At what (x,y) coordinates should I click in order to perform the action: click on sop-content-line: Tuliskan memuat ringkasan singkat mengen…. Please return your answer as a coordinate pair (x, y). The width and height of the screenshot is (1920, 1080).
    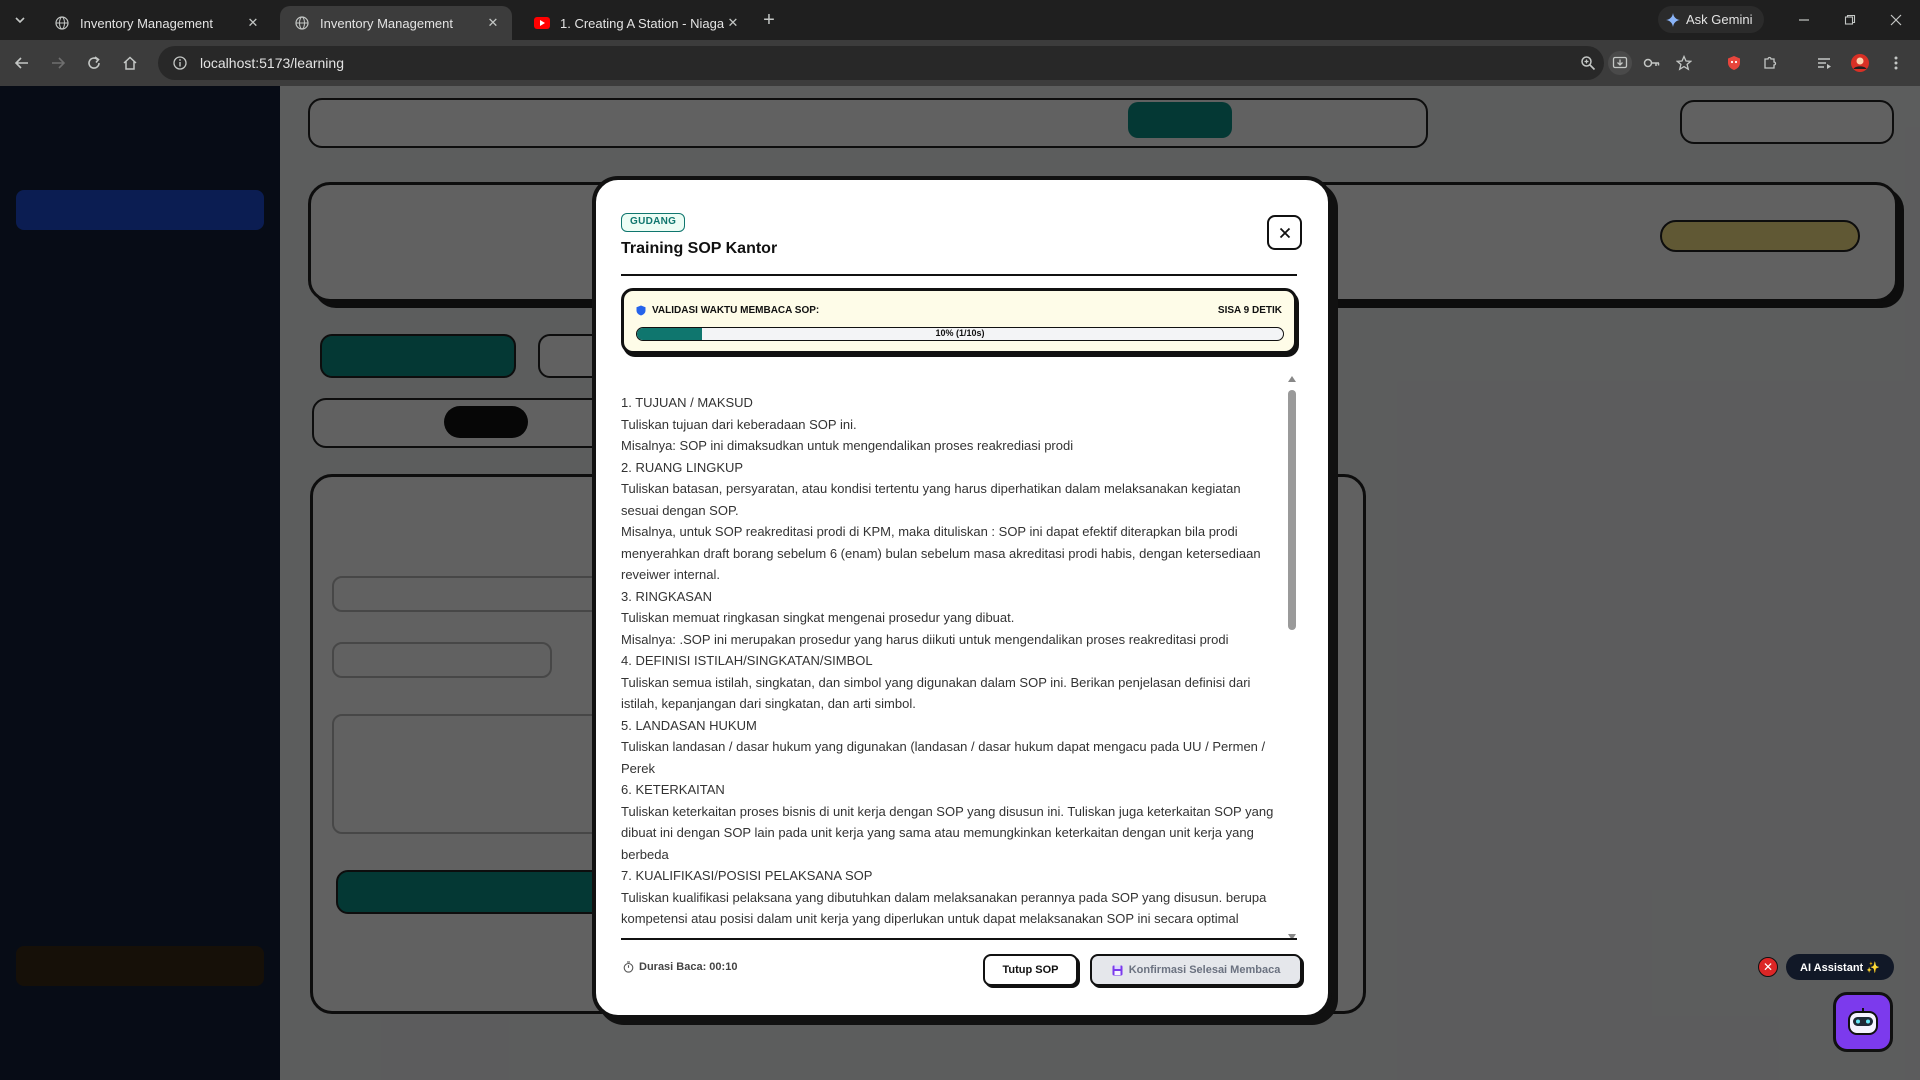
    Looking at the image, I should click on (818, 617).